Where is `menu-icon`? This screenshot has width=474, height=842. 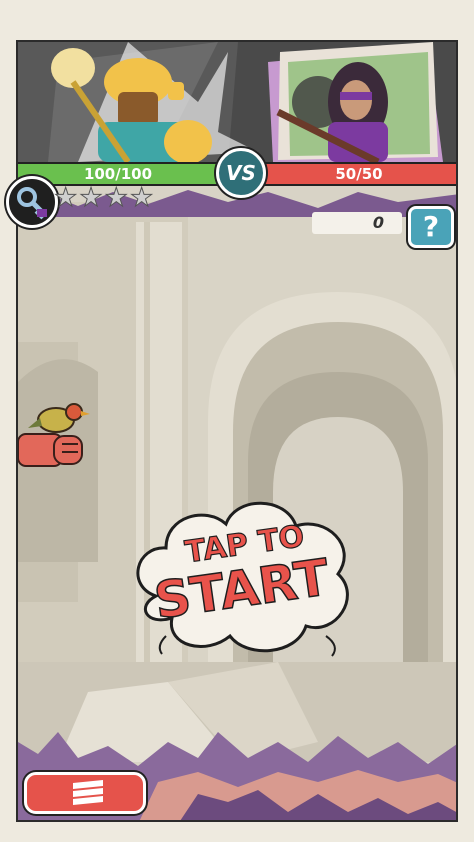 menu-icon is located at coordinates (88, 792).